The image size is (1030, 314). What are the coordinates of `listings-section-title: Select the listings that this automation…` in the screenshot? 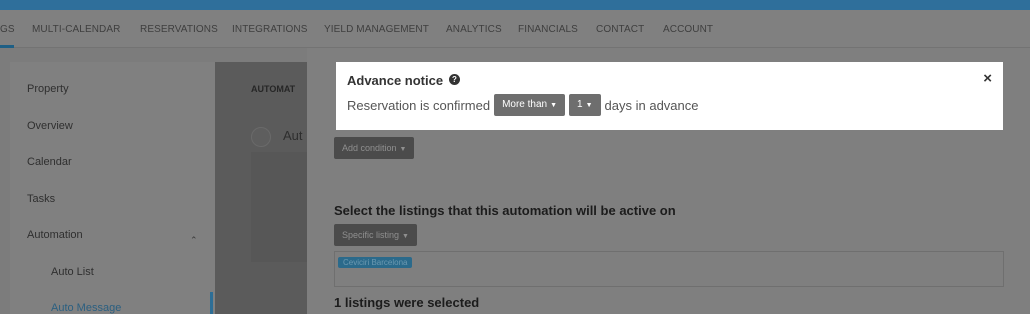 It's located at (505, 210).